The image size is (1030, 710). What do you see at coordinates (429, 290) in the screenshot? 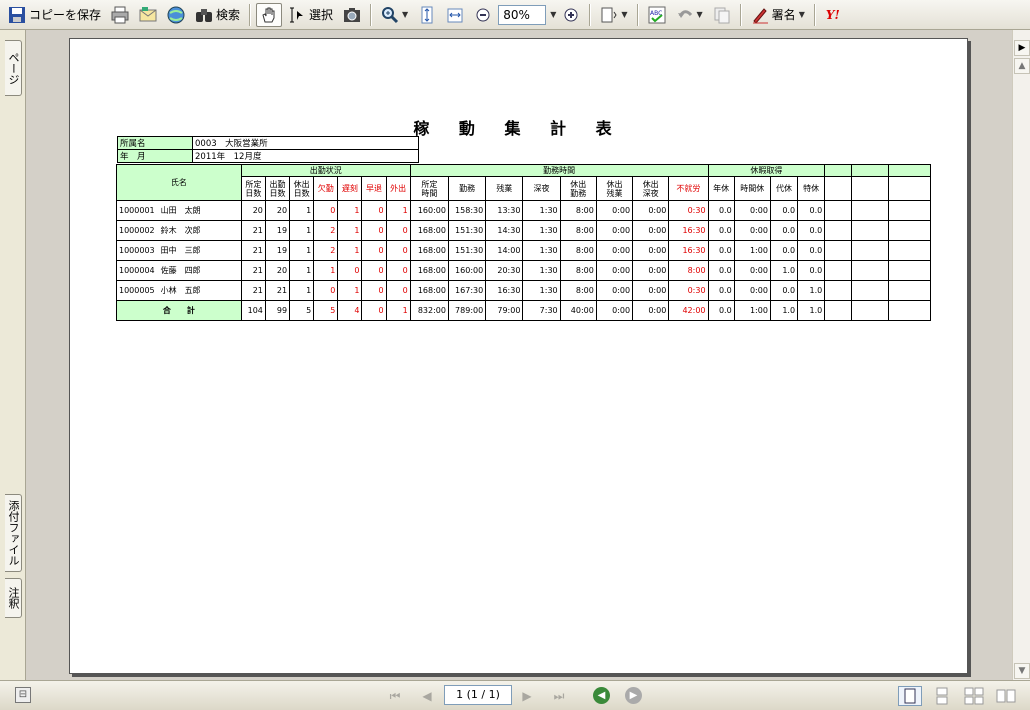
I see `work-value: 168:00` at bounding box center [429, 290].